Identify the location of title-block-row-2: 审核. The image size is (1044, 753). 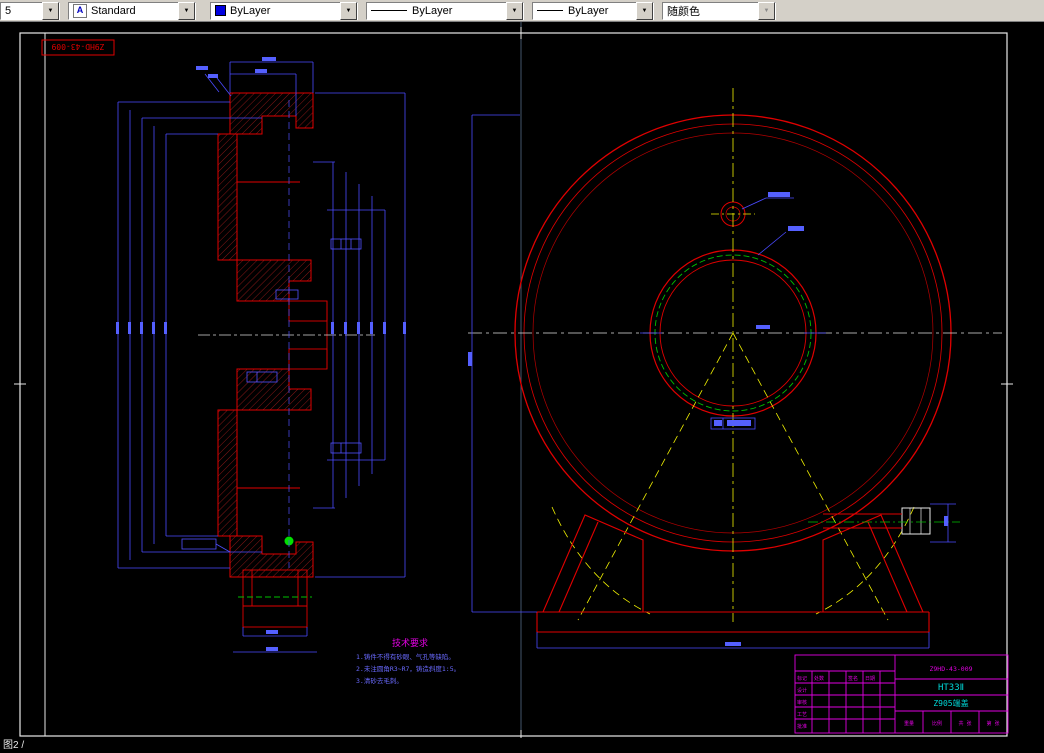
(802, 702).